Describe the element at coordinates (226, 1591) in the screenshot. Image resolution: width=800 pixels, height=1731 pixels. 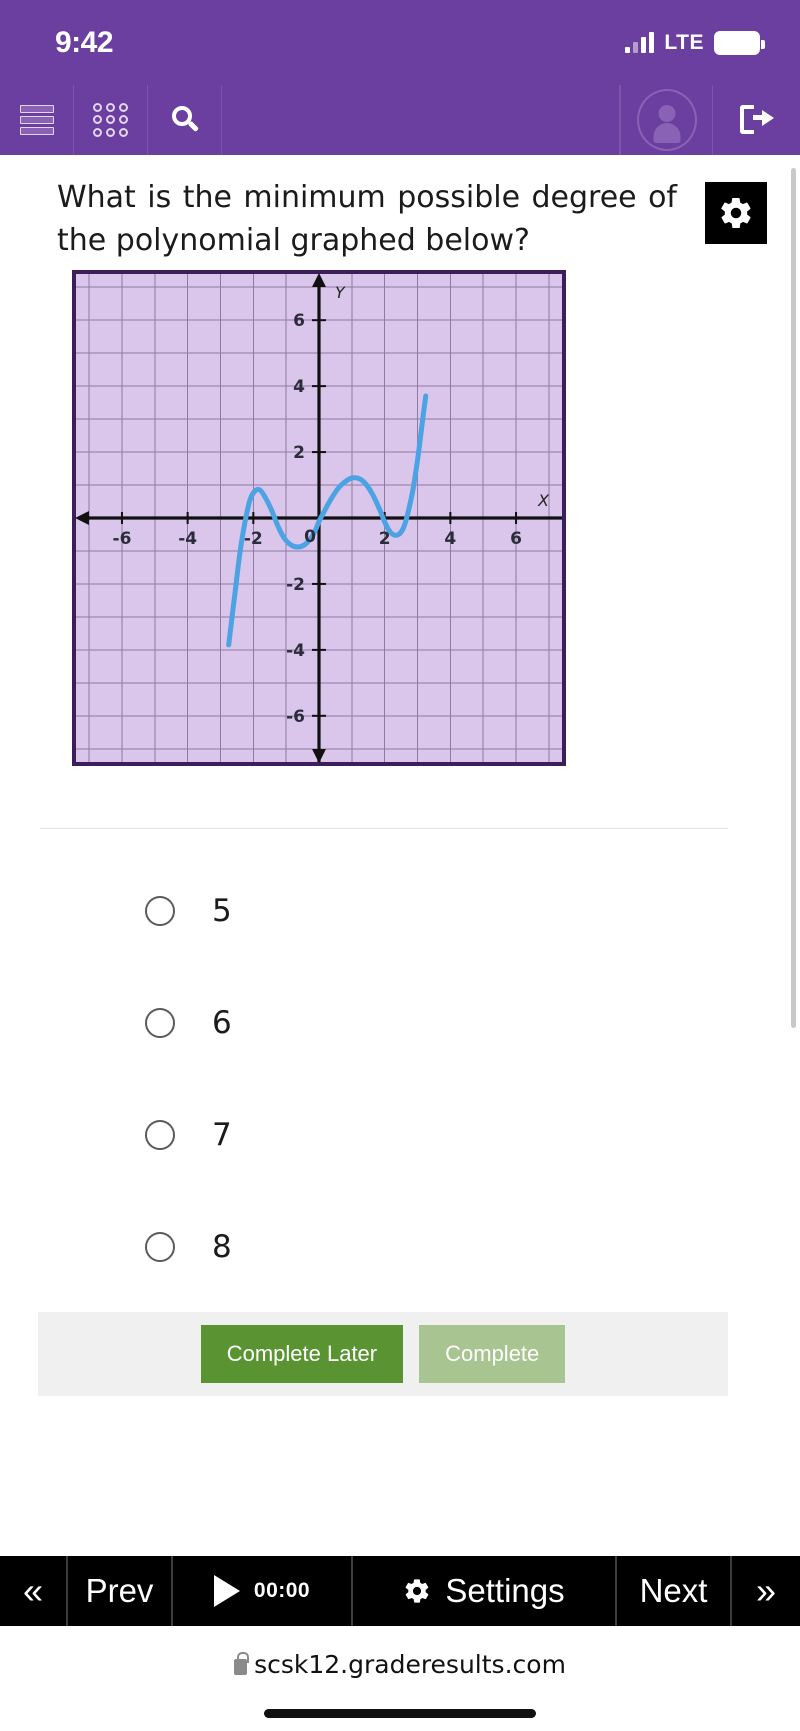
I see `play-icon` at that location.